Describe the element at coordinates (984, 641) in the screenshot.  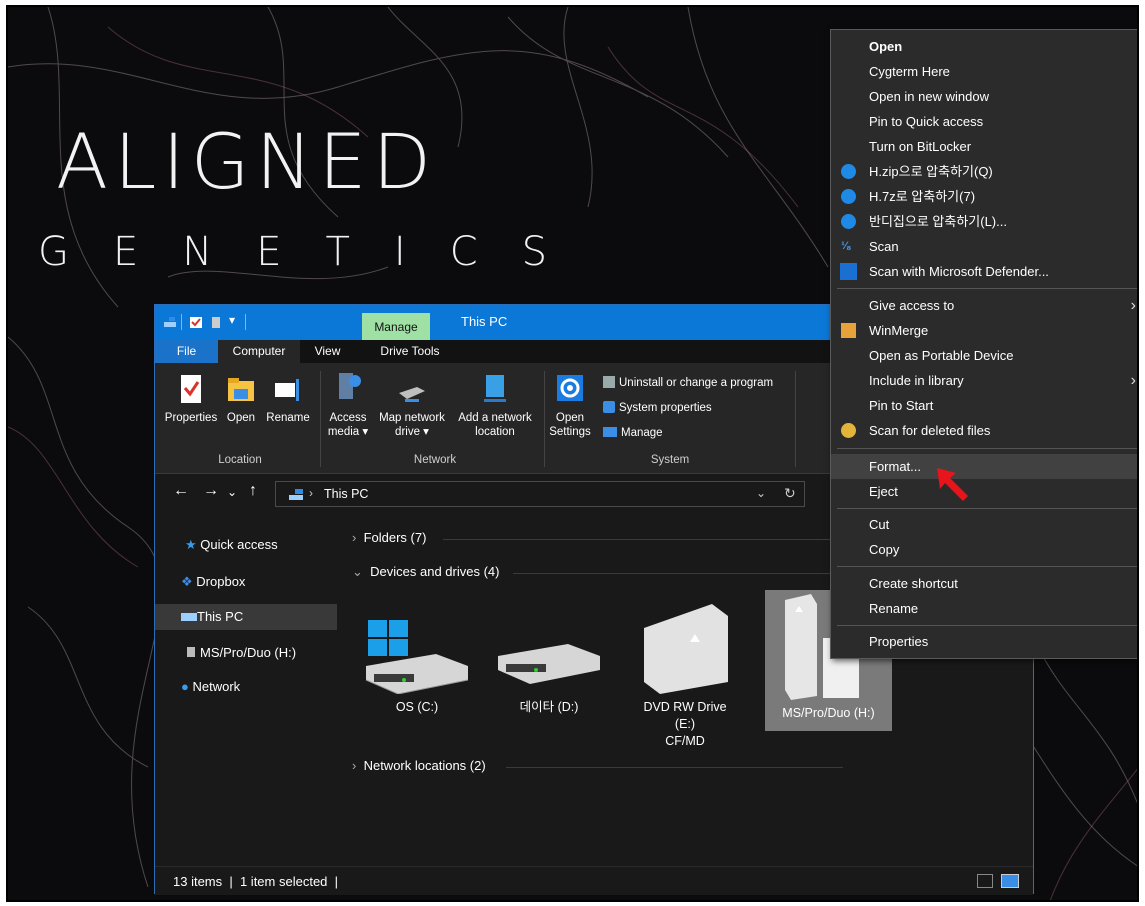
I see `menu-item-properties: Properties` at that location.